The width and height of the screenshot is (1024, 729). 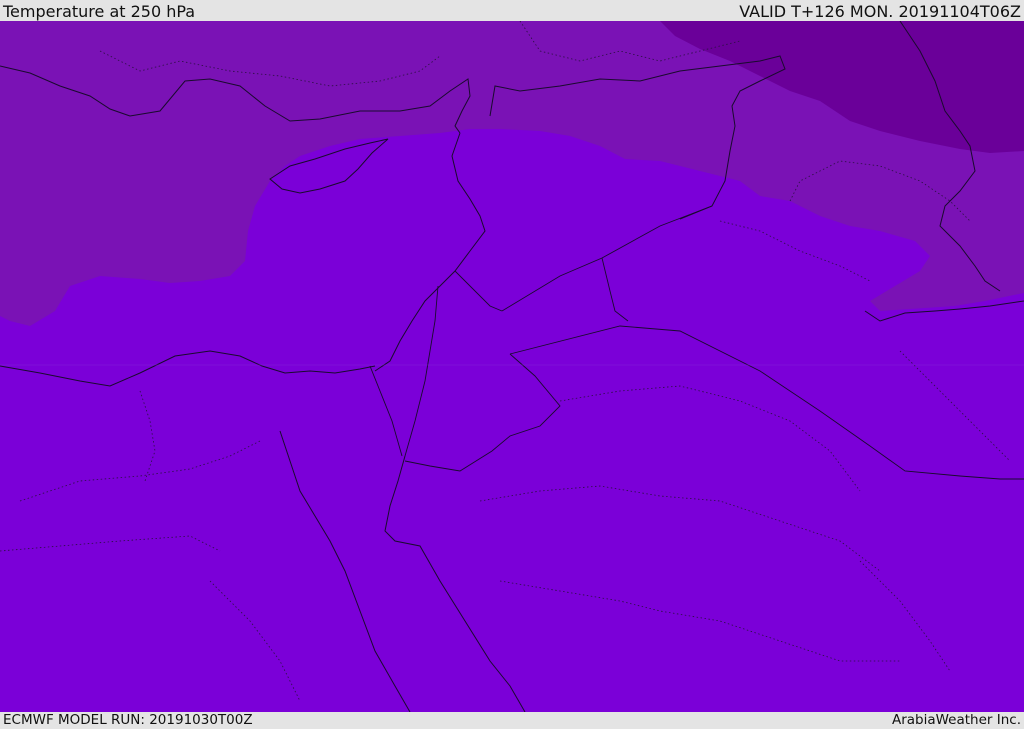 What do you see at coordinates (99, 11) in the screenshot?
I see `map-title: Temperature at 250 hPa` at bounding box center [99, 11].